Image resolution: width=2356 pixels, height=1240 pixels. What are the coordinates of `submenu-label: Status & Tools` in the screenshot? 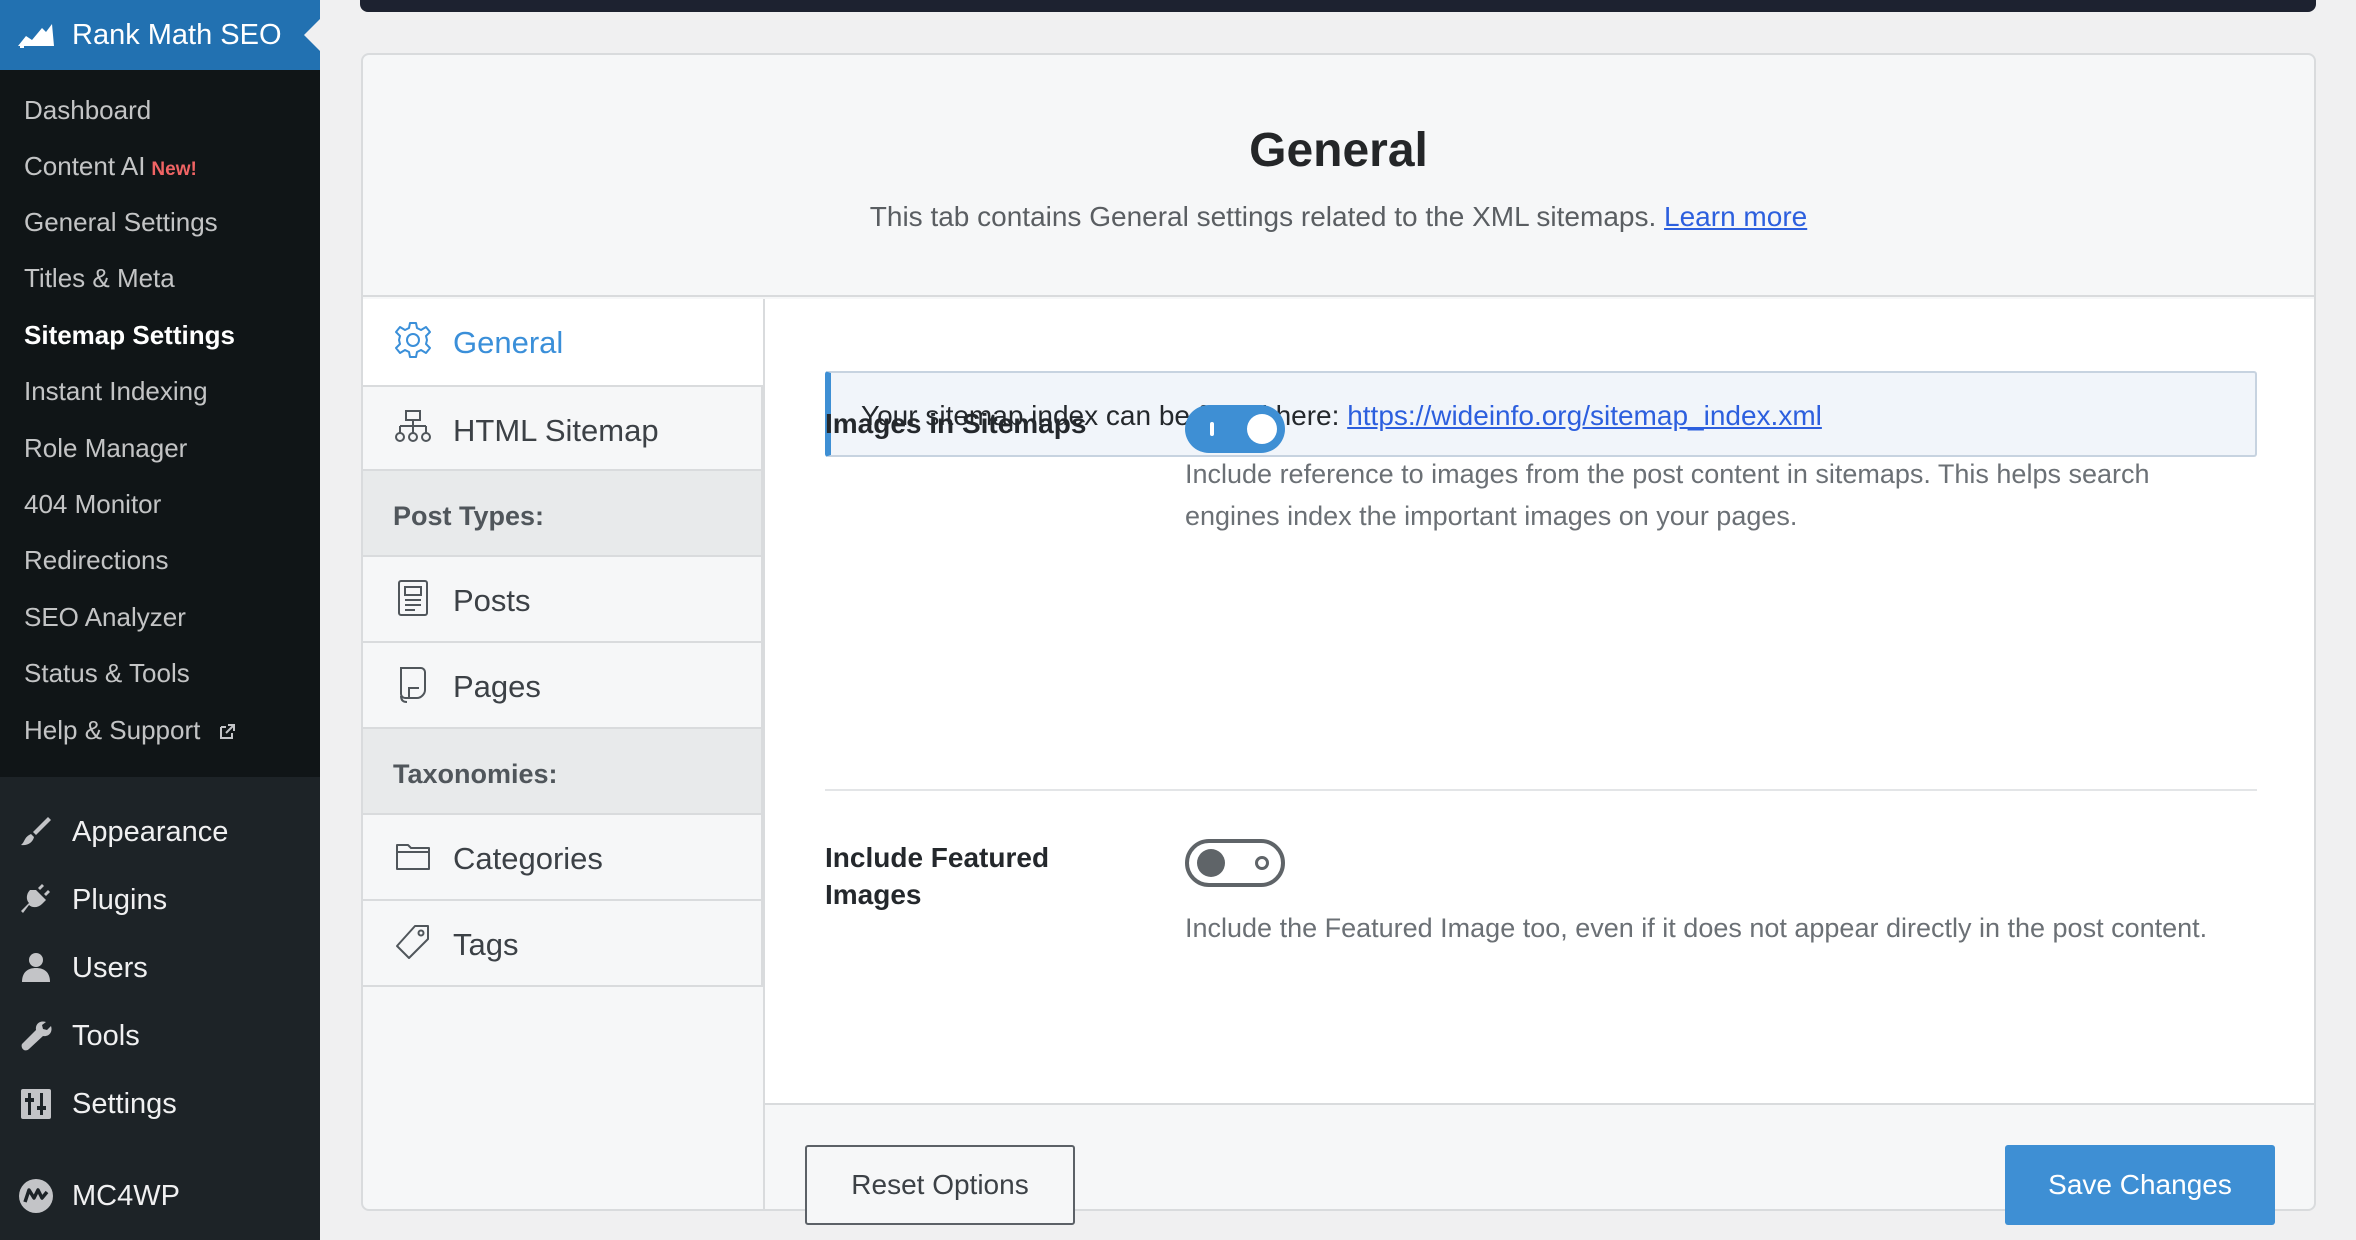 It's located at (107, 673).